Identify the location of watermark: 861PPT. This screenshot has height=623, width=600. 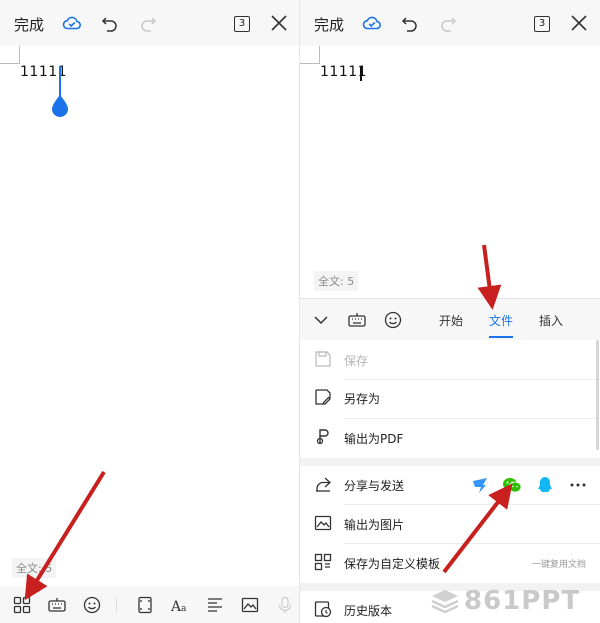
(512, 601).